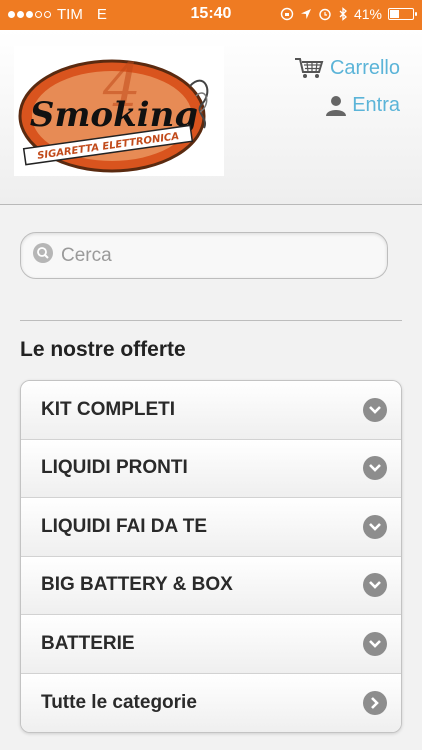 The image size is (422, 750). I want to click on list-item-tutte-le-categorie: Tutte le categorie, so click(211, 702).